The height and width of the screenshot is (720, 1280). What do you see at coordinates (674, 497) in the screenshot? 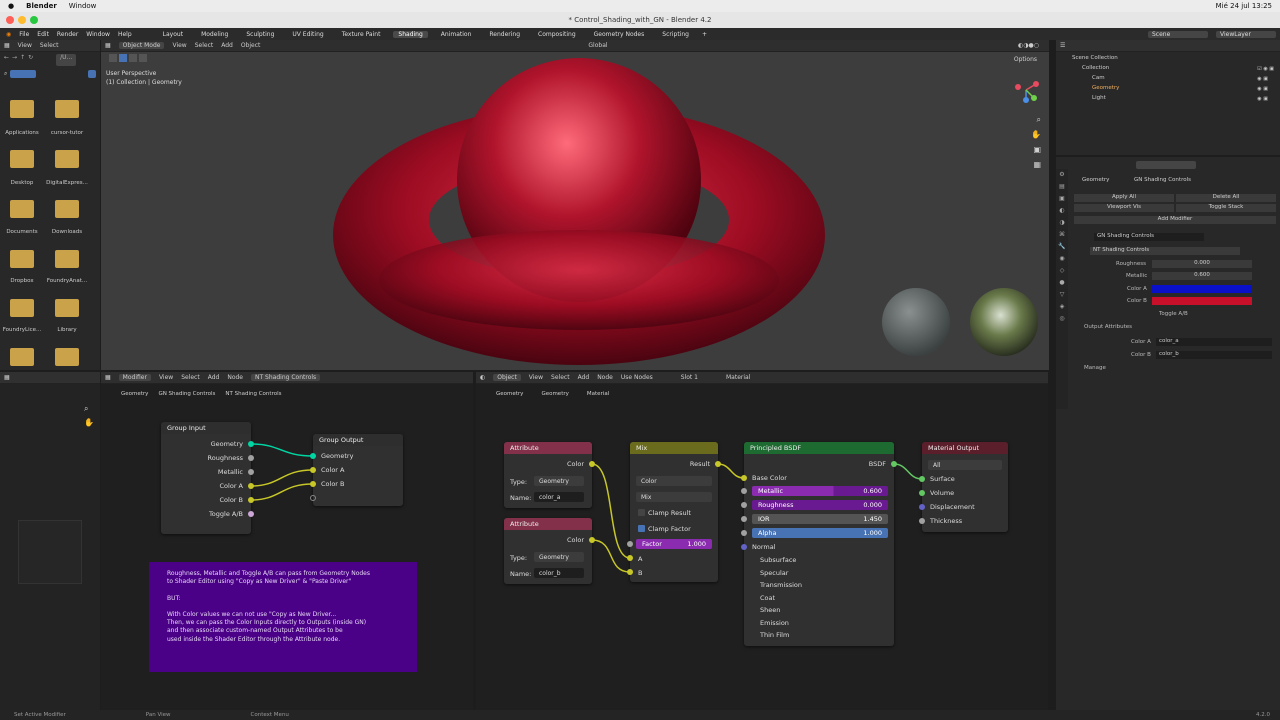
I see `mix-blend-select: Mix` at bounding box center [674, 497].